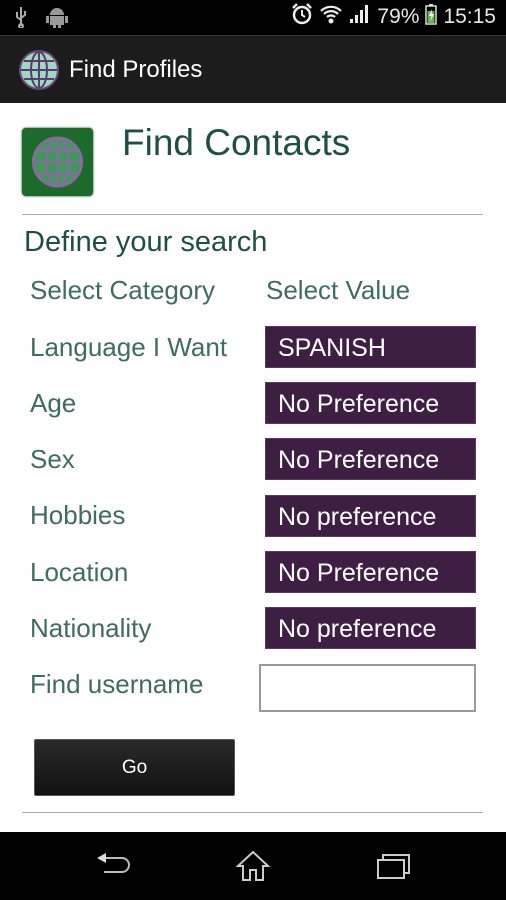 The height and width of the screenshot is (900, 506). What do you see at coordinates (21, 19) in the screenshot?
I see `usb-icon` at bounding box center [21, 19].